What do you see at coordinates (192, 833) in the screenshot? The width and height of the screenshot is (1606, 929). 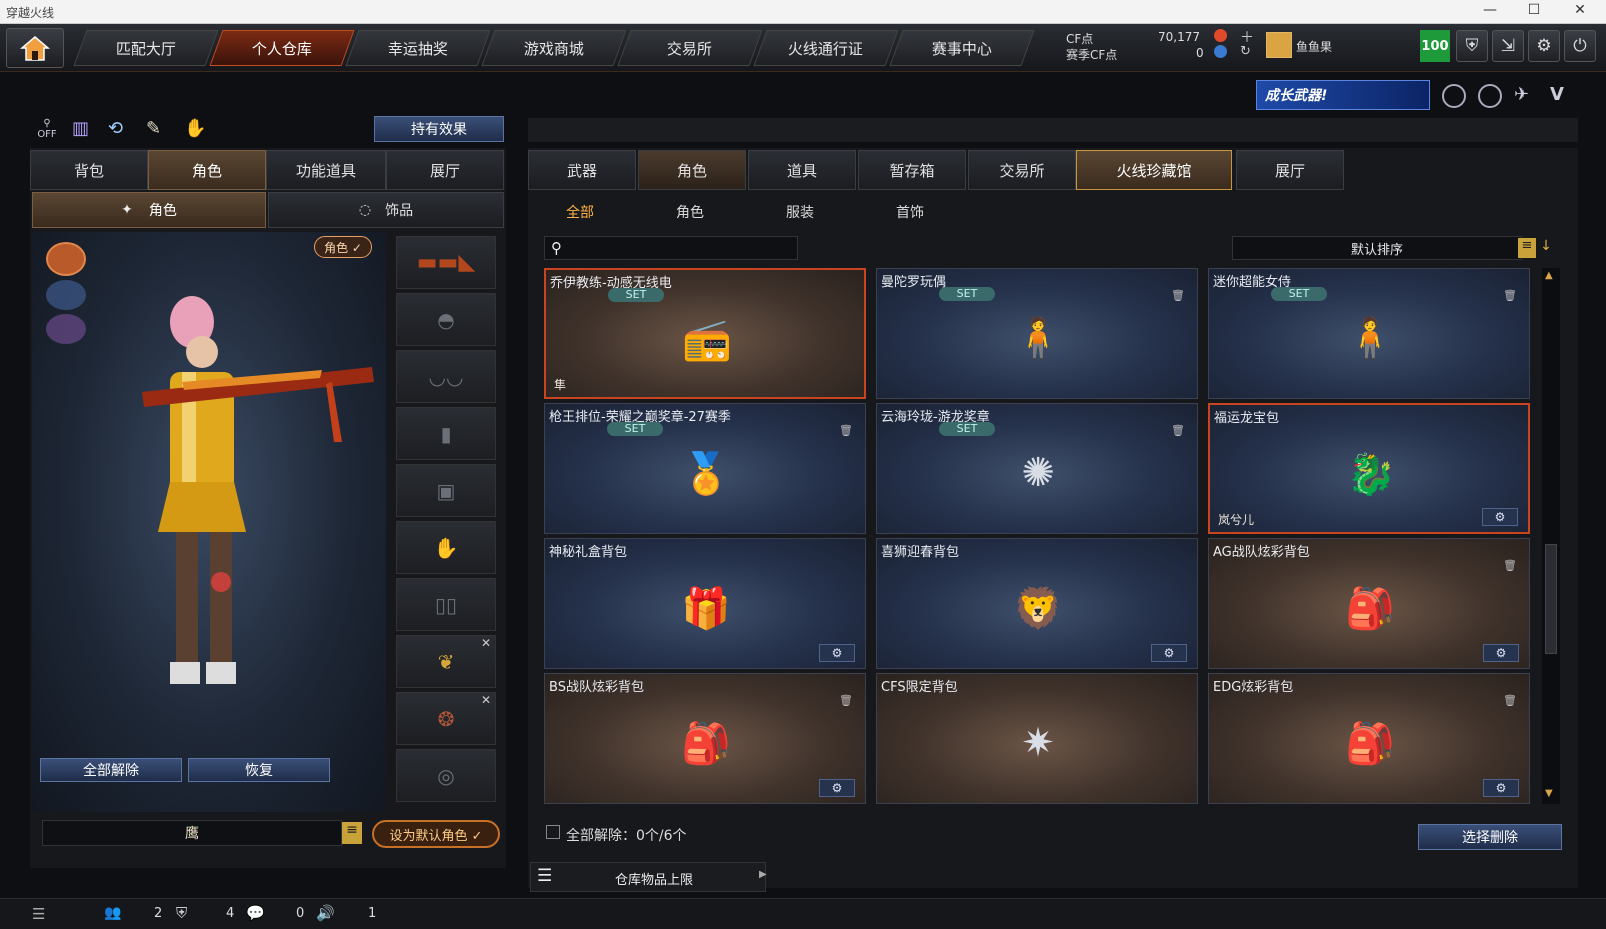 I see `character-name: 鹰` at bounding box center [192, 833].